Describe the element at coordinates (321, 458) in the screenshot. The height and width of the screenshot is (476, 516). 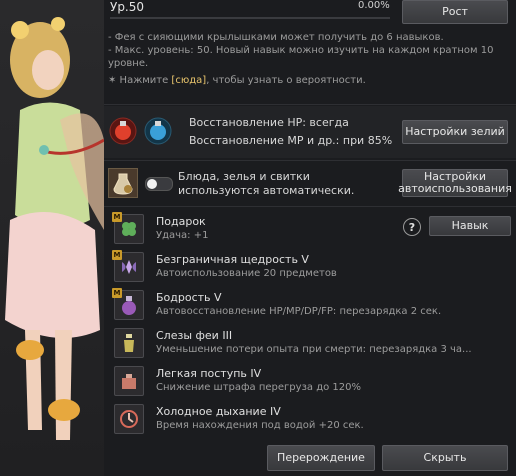
I see `rebirth-button: Перерождение` at that location.